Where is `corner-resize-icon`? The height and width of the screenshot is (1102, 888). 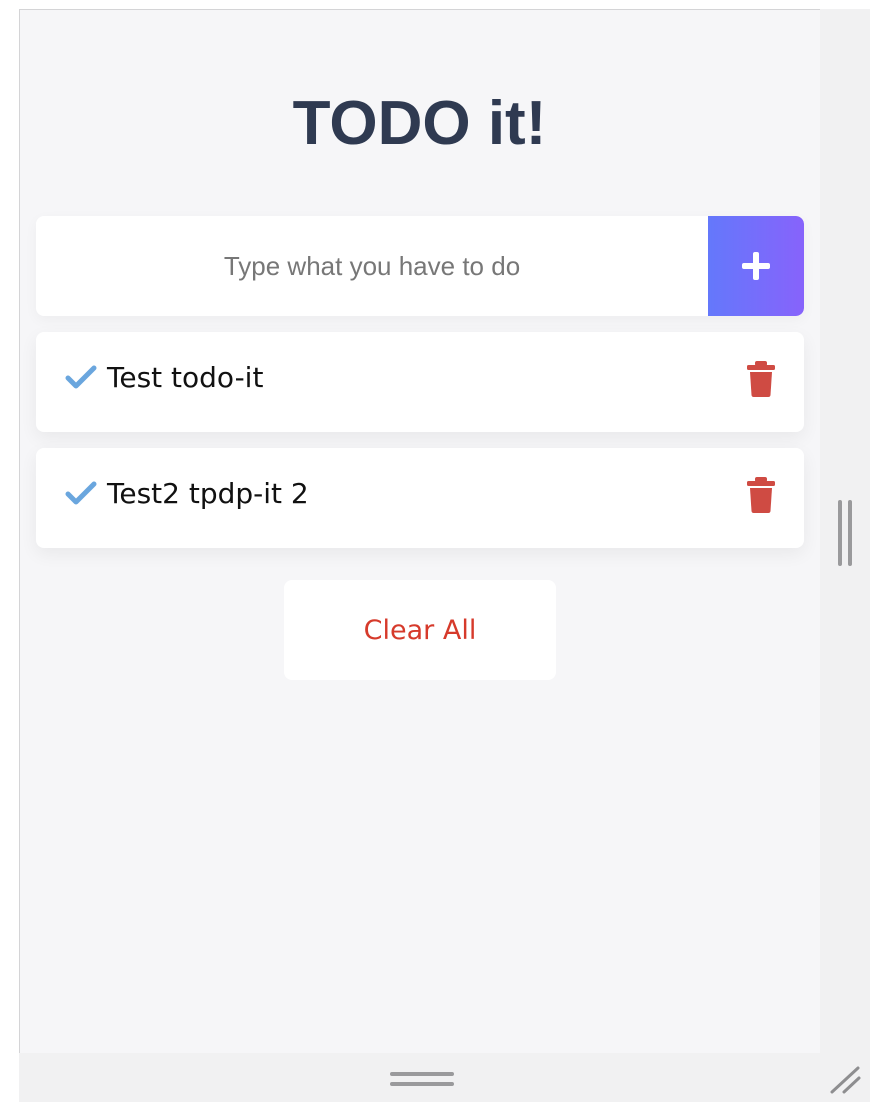
corner-resize-icon is located at coordinates (846, 1080).